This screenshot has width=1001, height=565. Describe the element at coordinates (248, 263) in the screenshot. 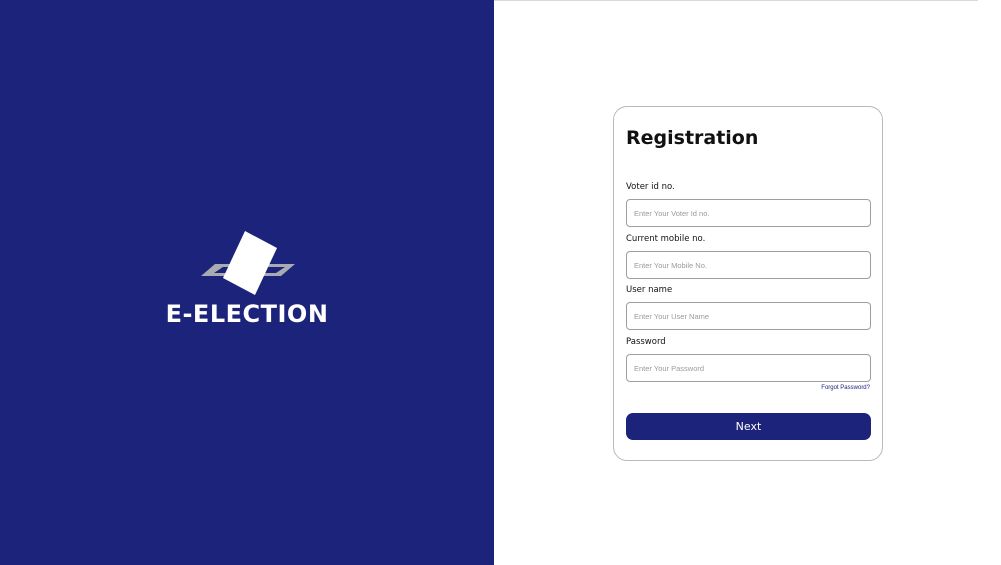

I see `ballot-box-icon` at that location.